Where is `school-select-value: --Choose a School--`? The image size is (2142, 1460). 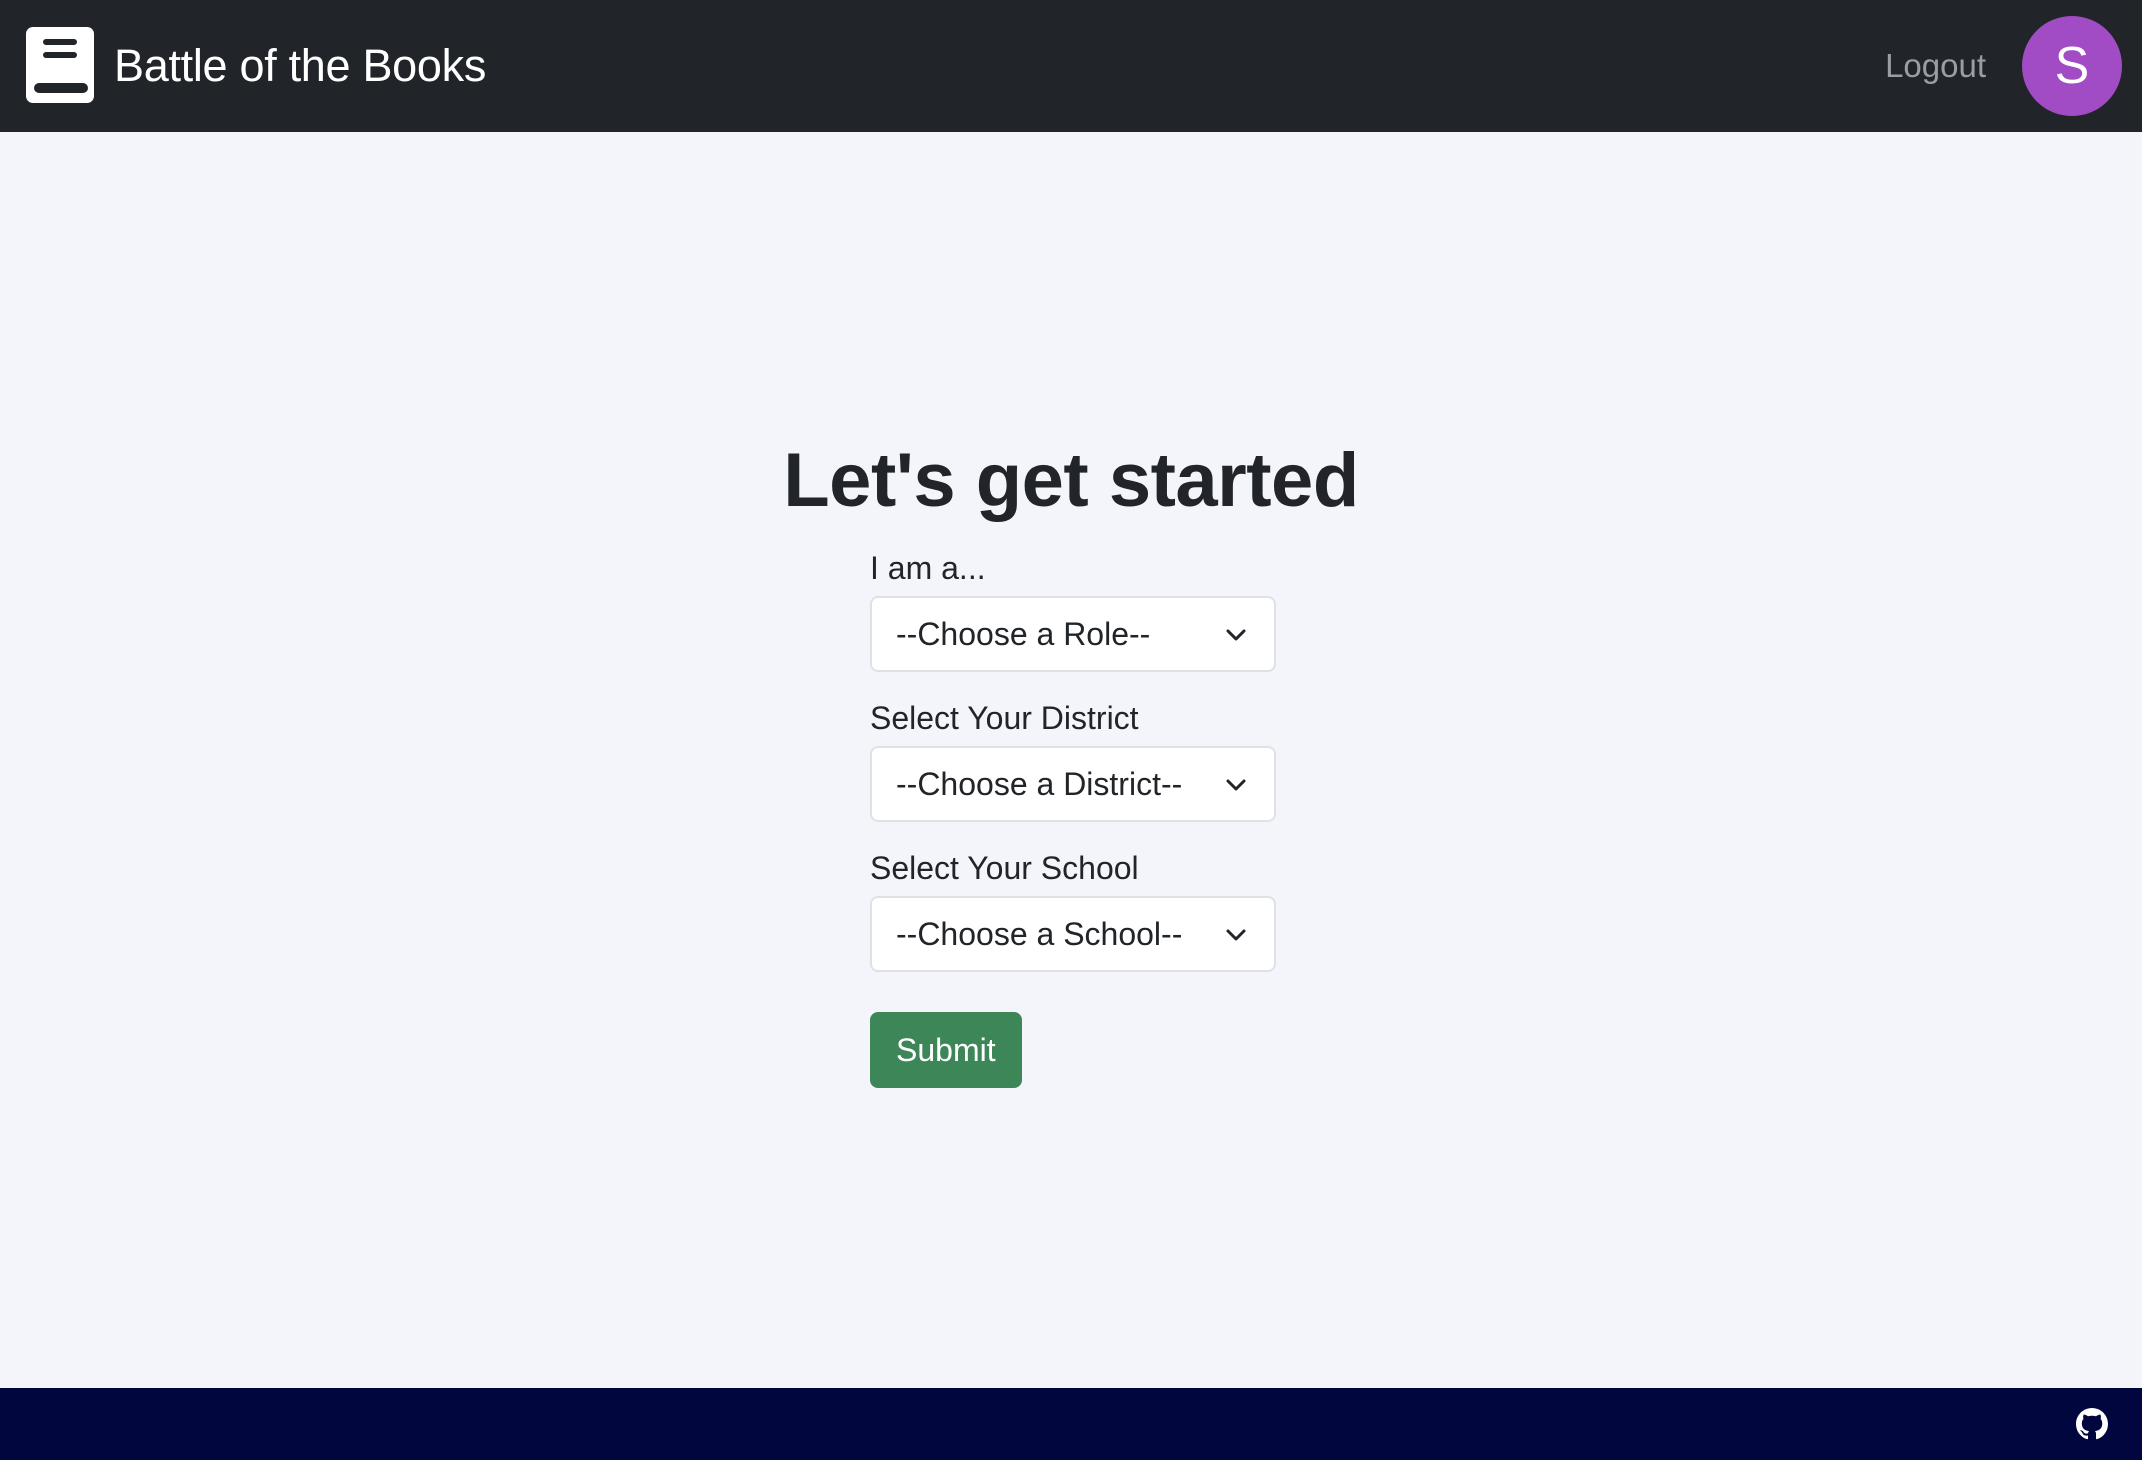
school-select-value: --Choose a School-- is located at coordinates (1039, 934).